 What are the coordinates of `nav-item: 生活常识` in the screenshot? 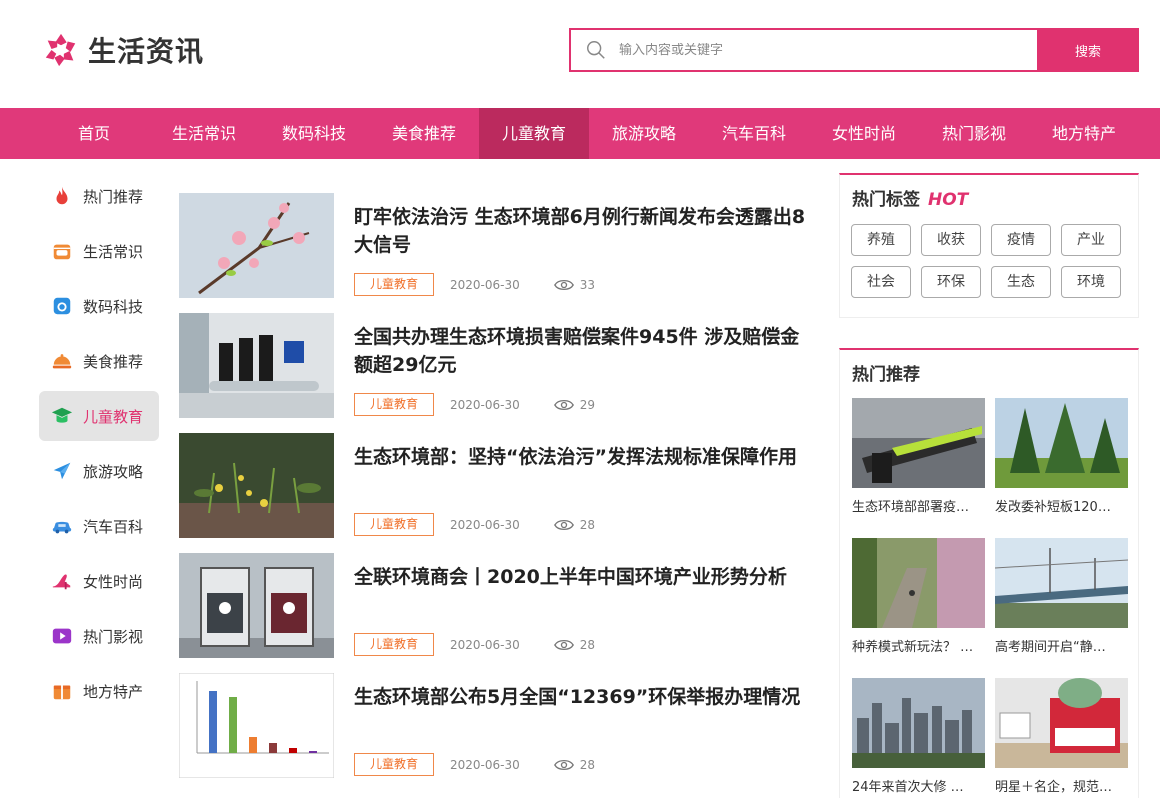 It's located at (204, 133).